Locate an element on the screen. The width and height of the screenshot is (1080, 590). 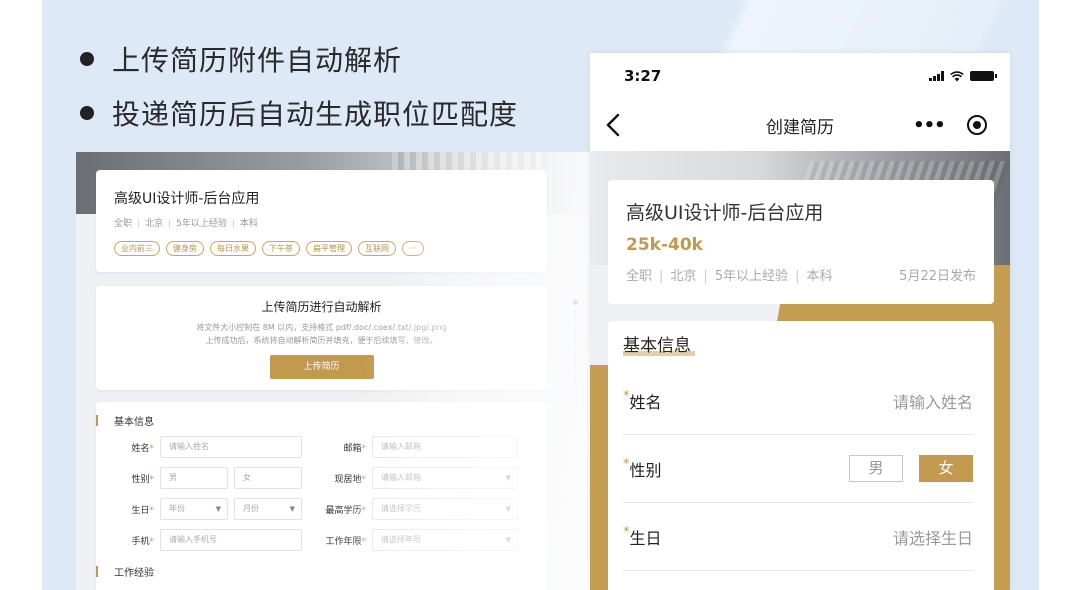
job-tag: 每日水果 is located at coordinates (233, 248).